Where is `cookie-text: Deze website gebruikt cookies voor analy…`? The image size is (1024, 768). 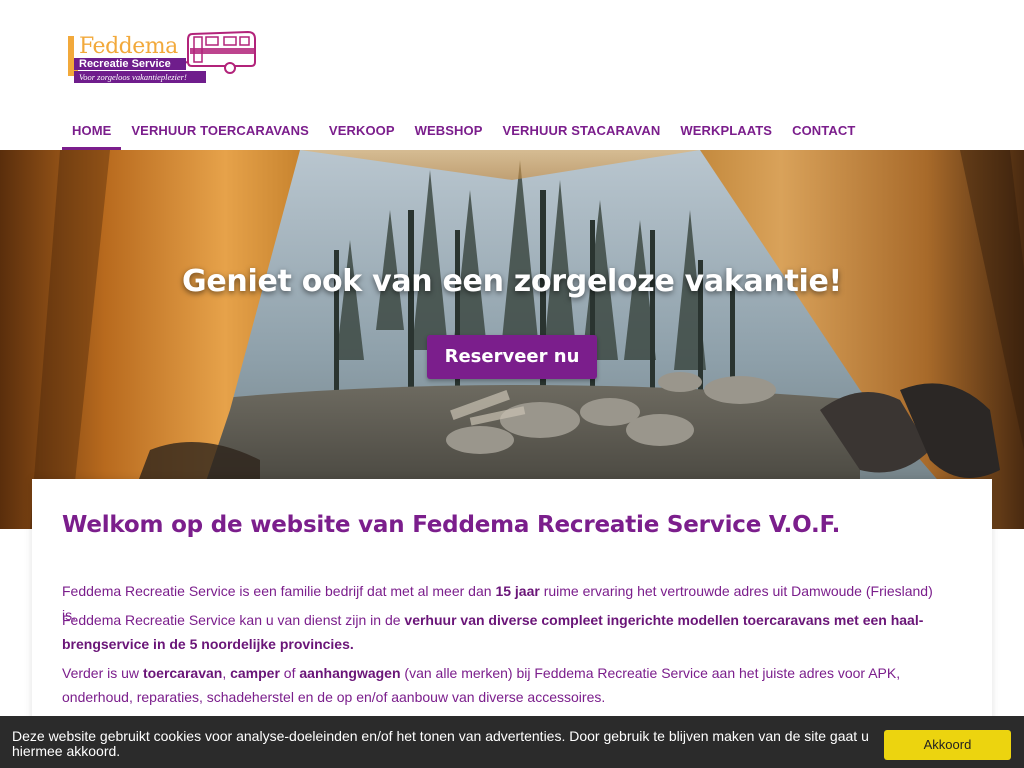
cookie-text: Deze website gebruikt cookies voor analy… is located at coordinates (440, 743).